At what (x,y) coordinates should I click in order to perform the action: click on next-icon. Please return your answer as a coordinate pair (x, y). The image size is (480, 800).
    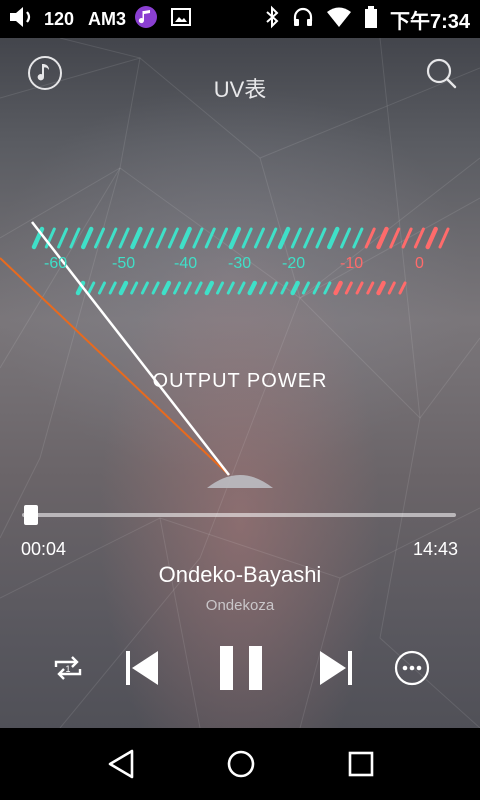
    Looking at the image, I should click on (336, 668).